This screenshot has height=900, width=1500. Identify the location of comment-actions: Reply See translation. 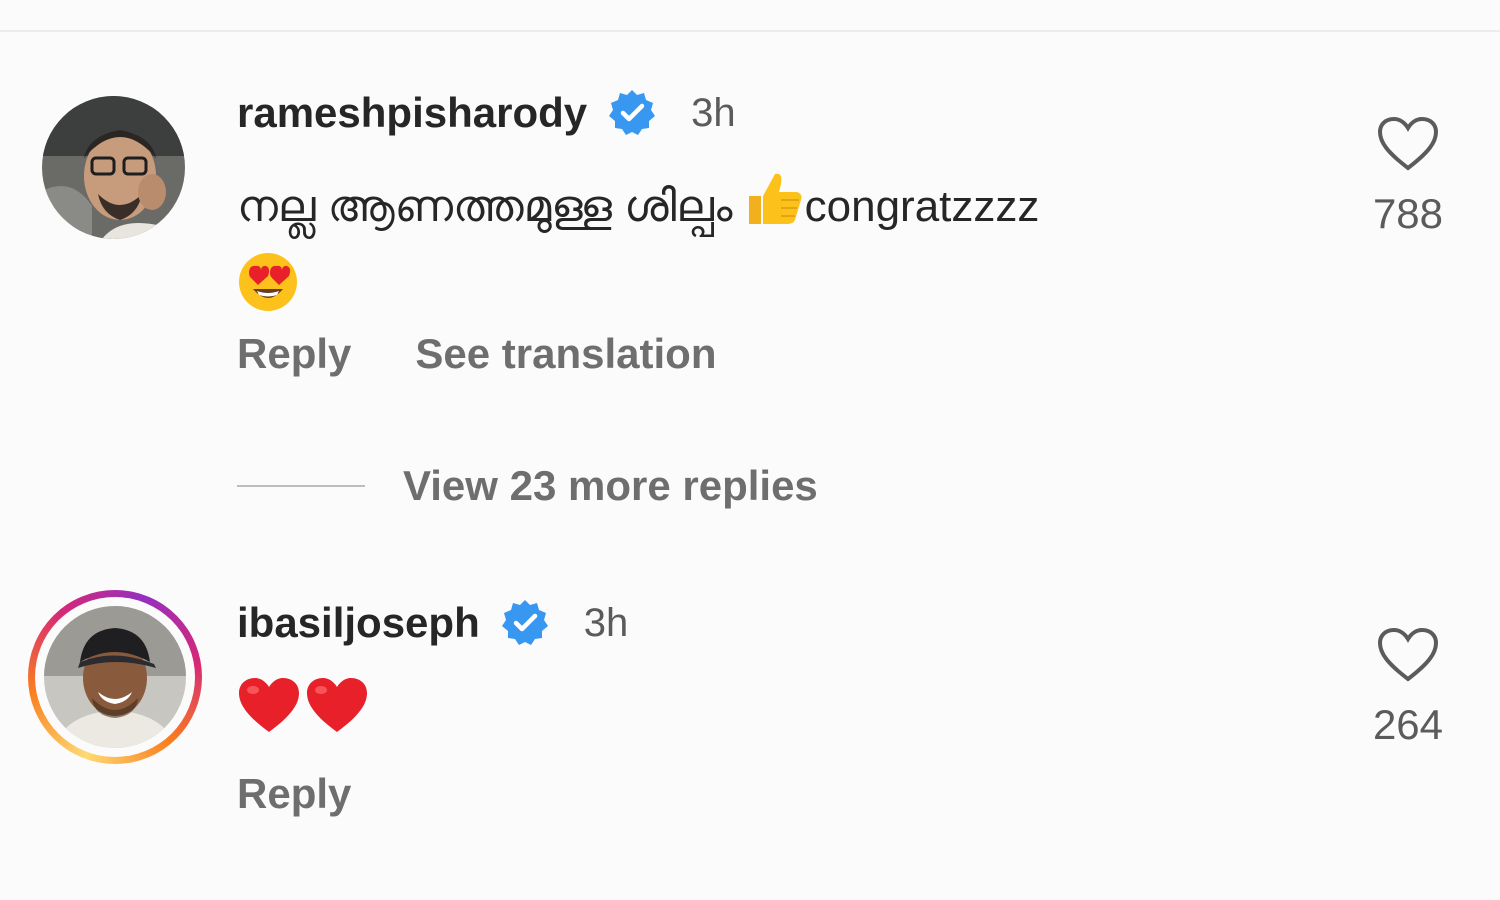
(476, 354).